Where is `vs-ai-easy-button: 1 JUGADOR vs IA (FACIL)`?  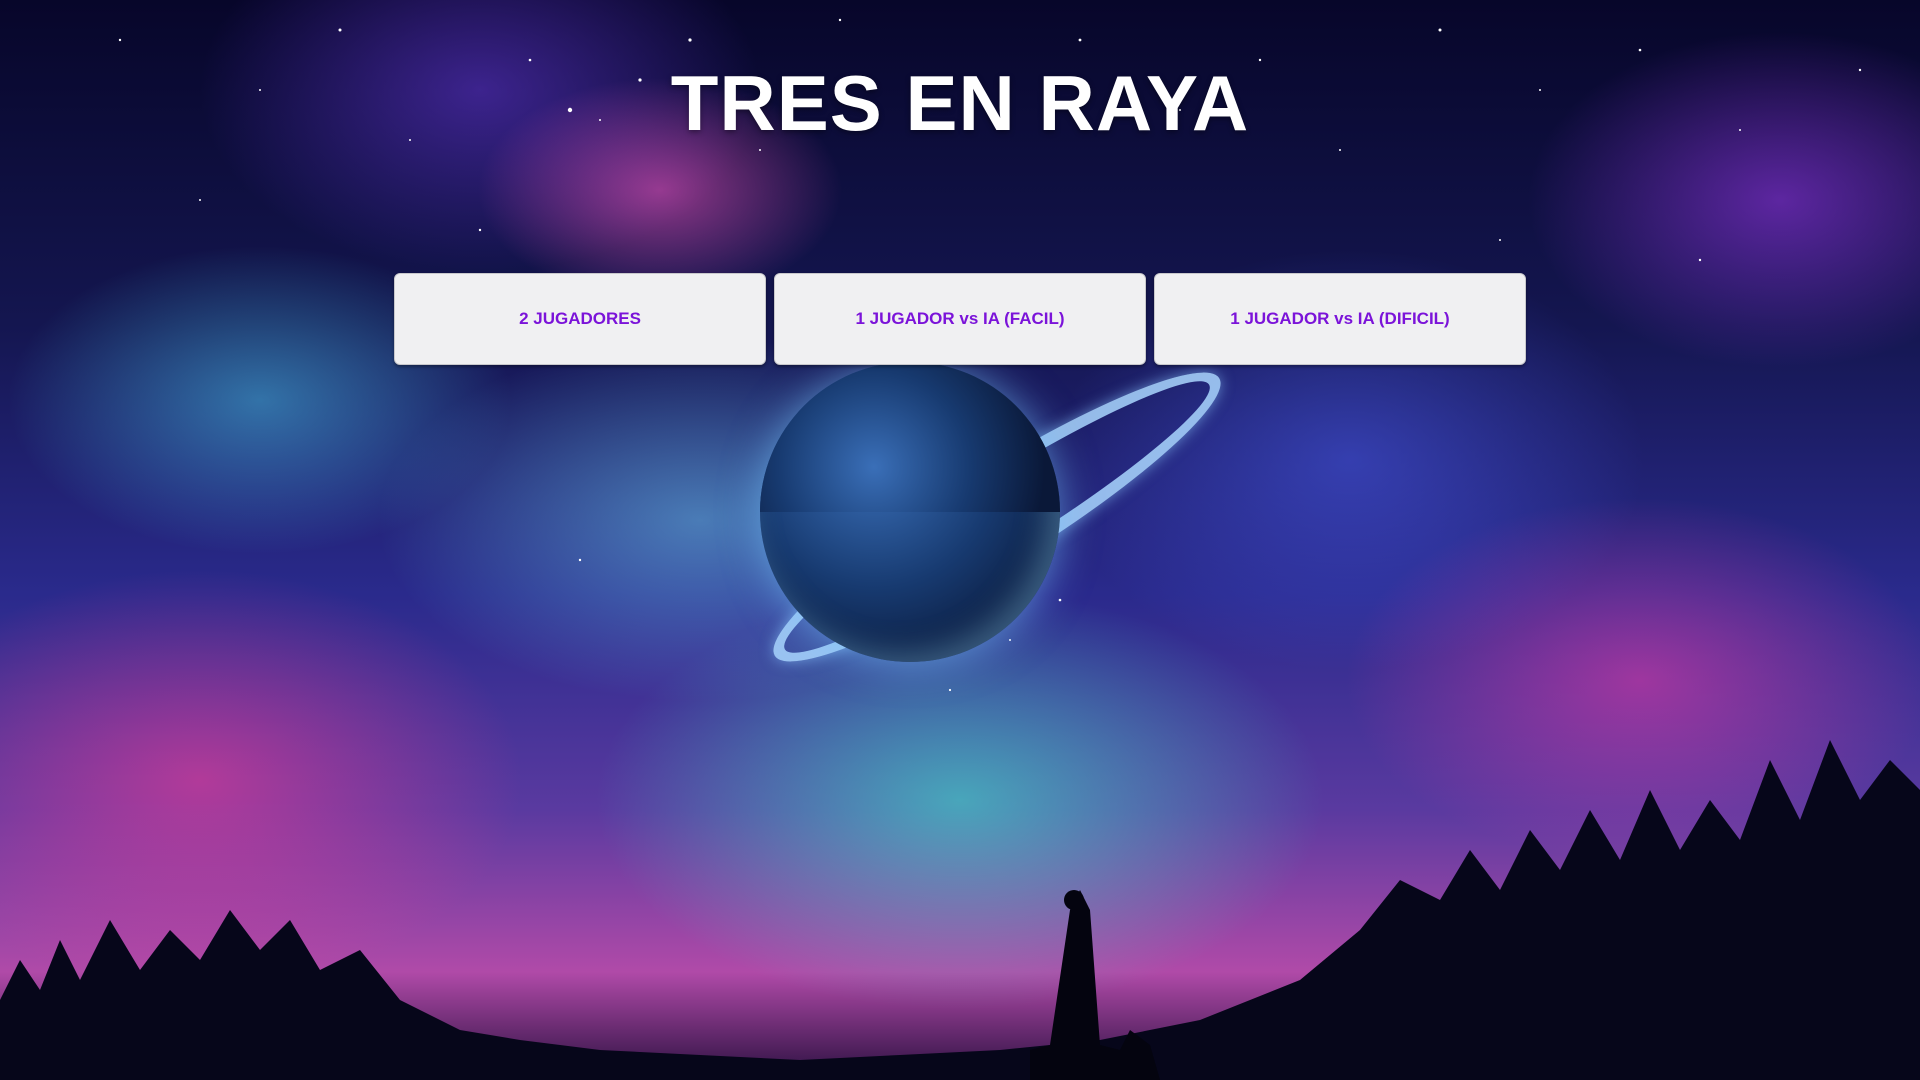
vs-ai-easy-button: 1 JUGADOR vs IA (FACIL) is located at coordinates (960, 319).